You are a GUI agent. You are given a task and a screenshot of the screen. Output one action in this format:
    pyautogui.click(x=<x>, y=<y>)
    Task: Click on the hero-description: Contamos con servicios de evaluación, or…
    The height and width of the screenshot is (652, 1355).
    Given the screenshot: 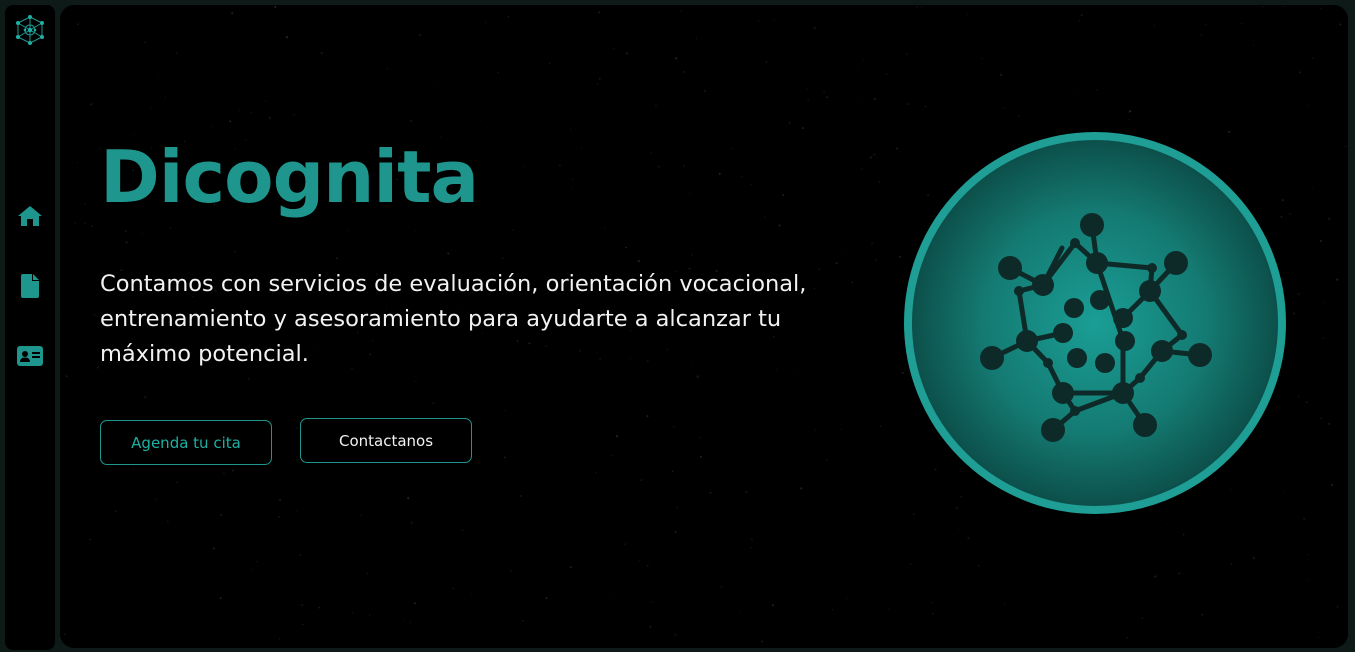 What is the action you would take?
    pyautogui.click(x=453, y=319)
    